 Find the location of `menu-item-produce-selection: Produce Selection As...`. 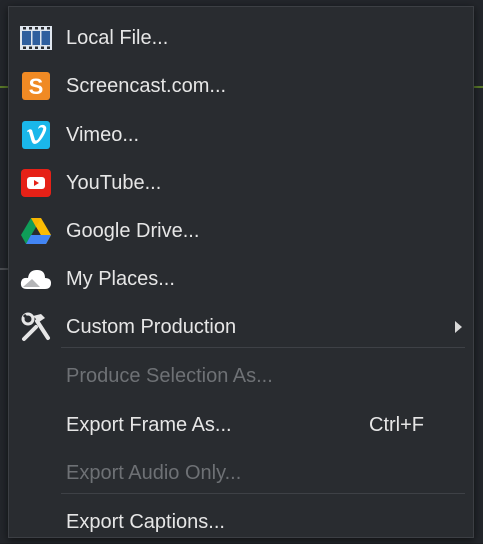

menu-item-produce-selection: Produce Selection As... is located at coordinates (241, 376).